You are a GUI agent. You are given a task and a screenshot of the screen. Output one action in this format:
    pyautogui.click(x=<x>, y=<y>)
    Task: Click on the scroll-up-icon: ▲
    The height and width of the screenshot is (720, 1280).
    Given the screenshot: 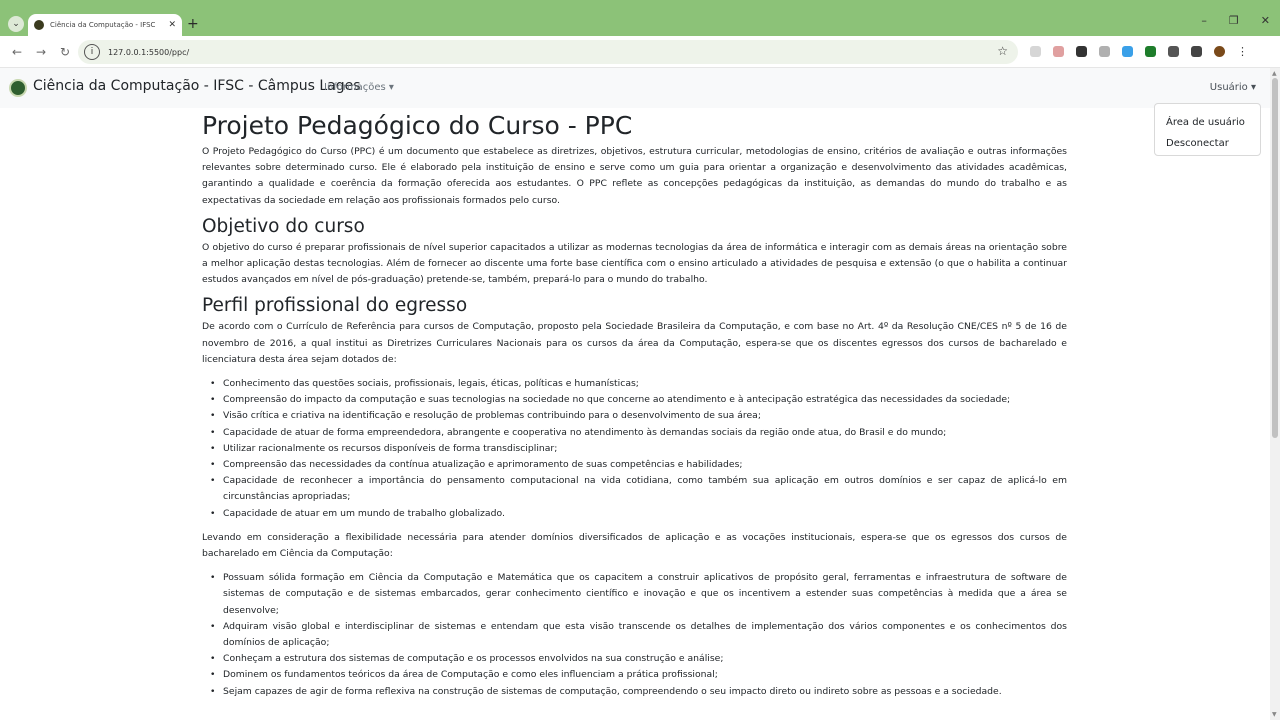 What is the action you would take?
    pyautogui.click(x=1274, y=73)
    